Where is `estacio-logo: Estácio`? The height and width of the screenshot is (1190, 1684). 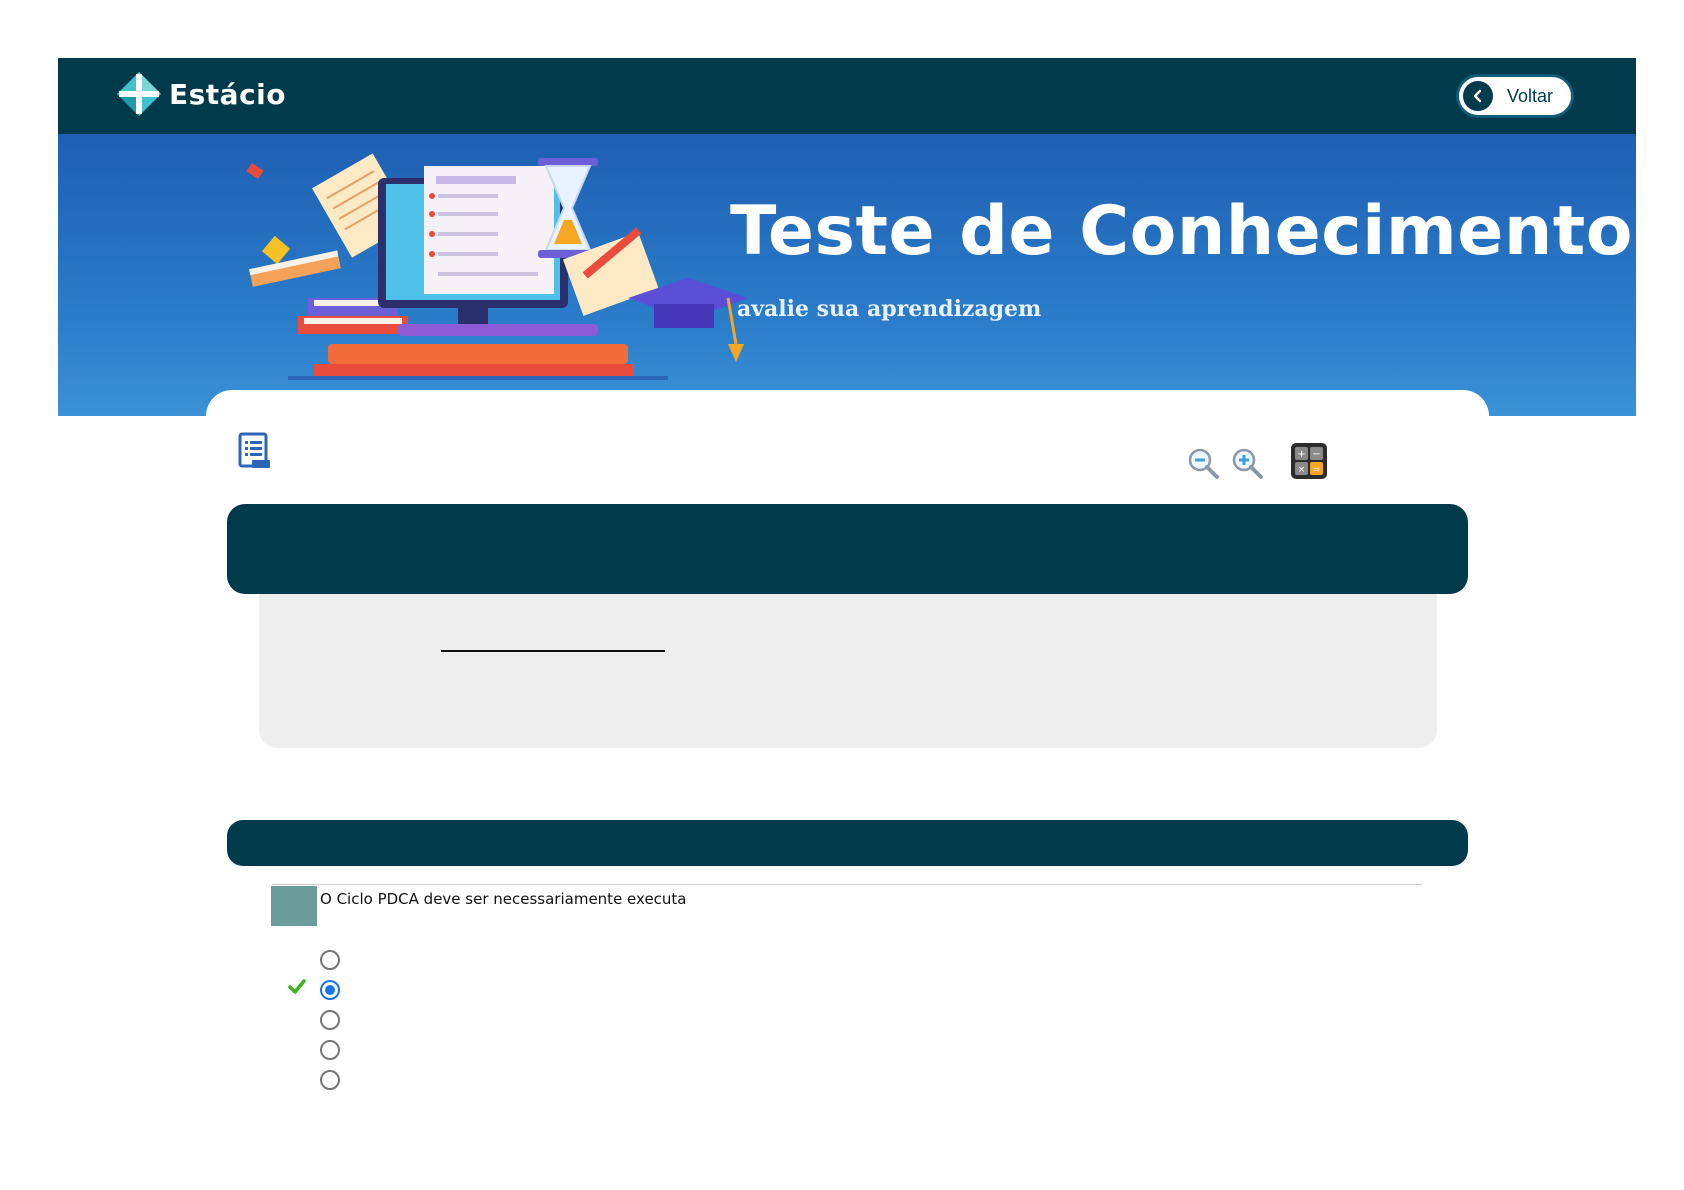 estacio-logo: Estácio is located at coordinates (200, 94).